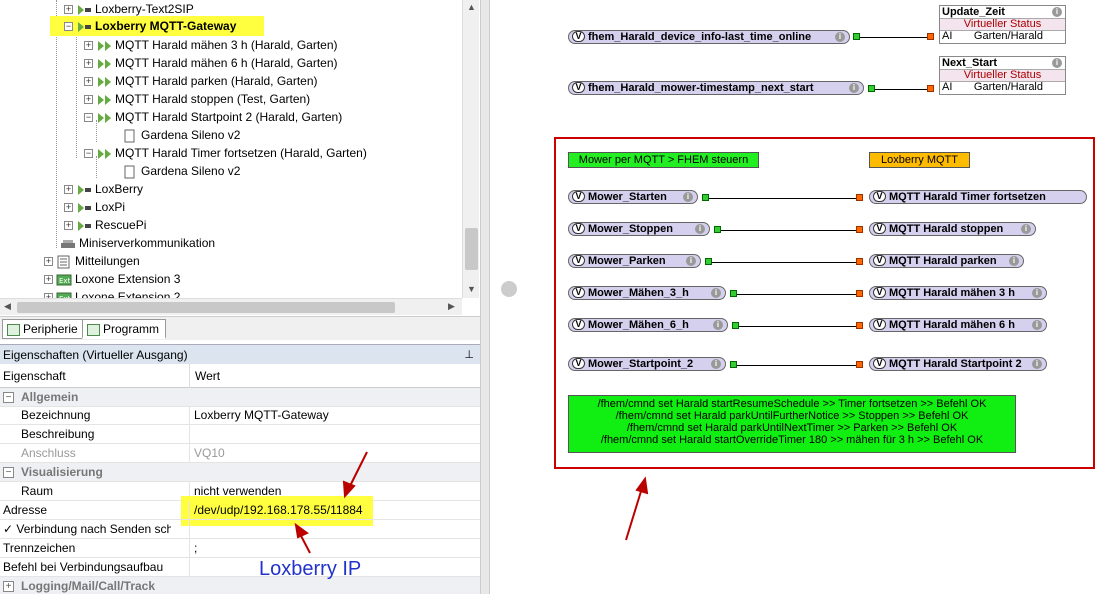 The image size is (1101, 594). I want to click on pane-splitter, so click(485, 297).